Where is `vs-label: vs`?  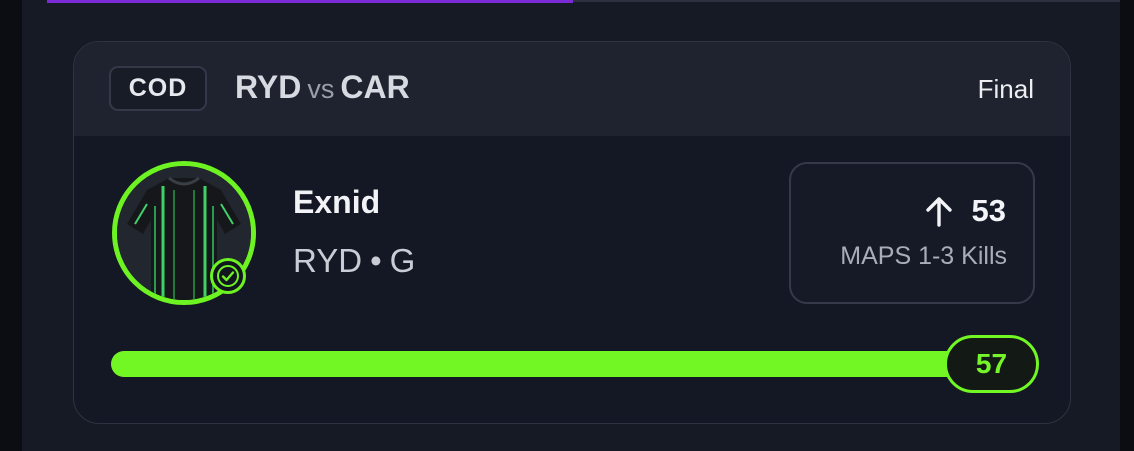
vs-label: vs is located at coordinates (321, 89).